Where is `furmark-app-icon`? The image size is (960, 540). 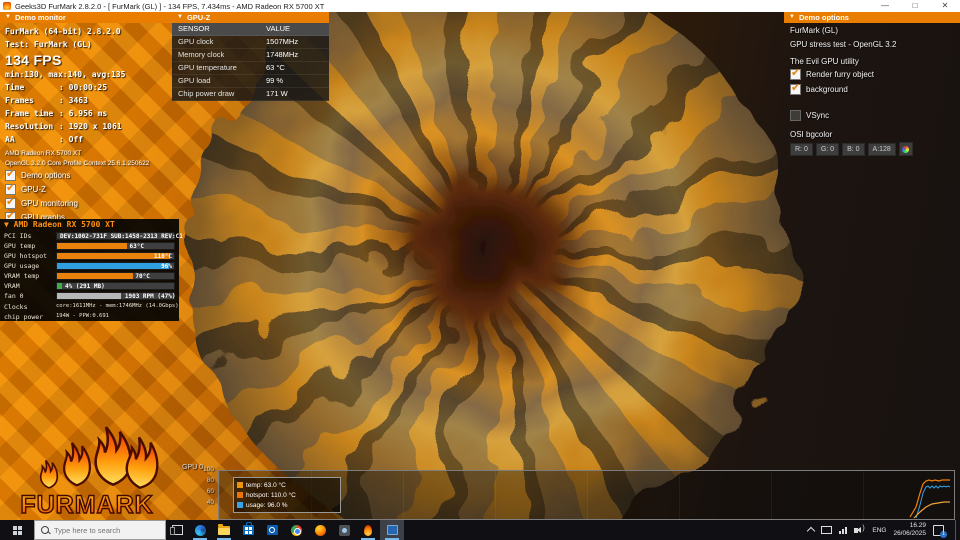 furmark-app-icon is located at coordinates (7, 6).